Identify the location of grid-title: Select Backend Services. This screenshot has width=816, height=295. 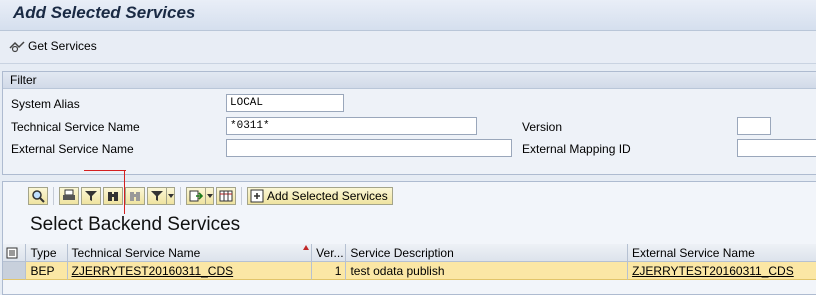
(135, 224).